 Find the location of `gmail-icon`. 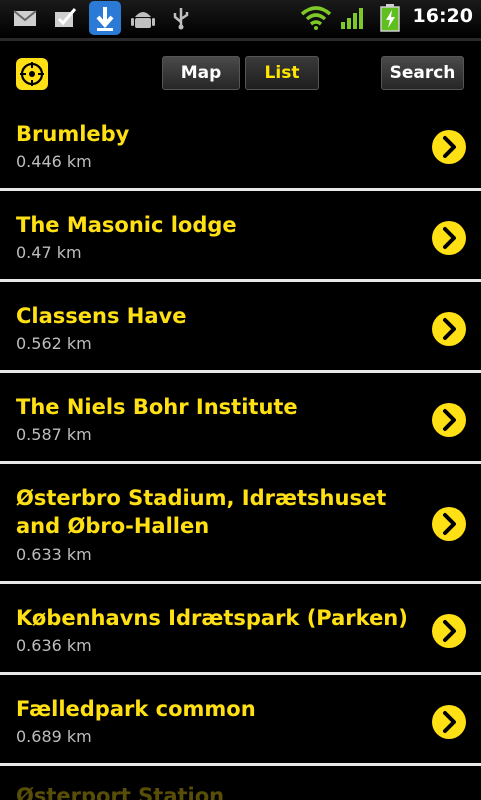

gmail-icon is located at coordinates (25, 18).